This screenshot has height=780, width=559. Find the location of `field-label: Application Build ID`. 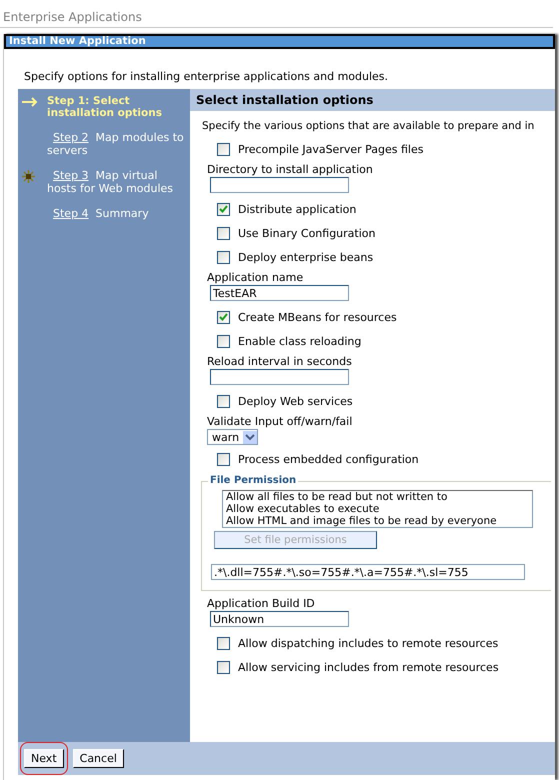

field-label: Application Build ID is located at coordinates (261, 603).